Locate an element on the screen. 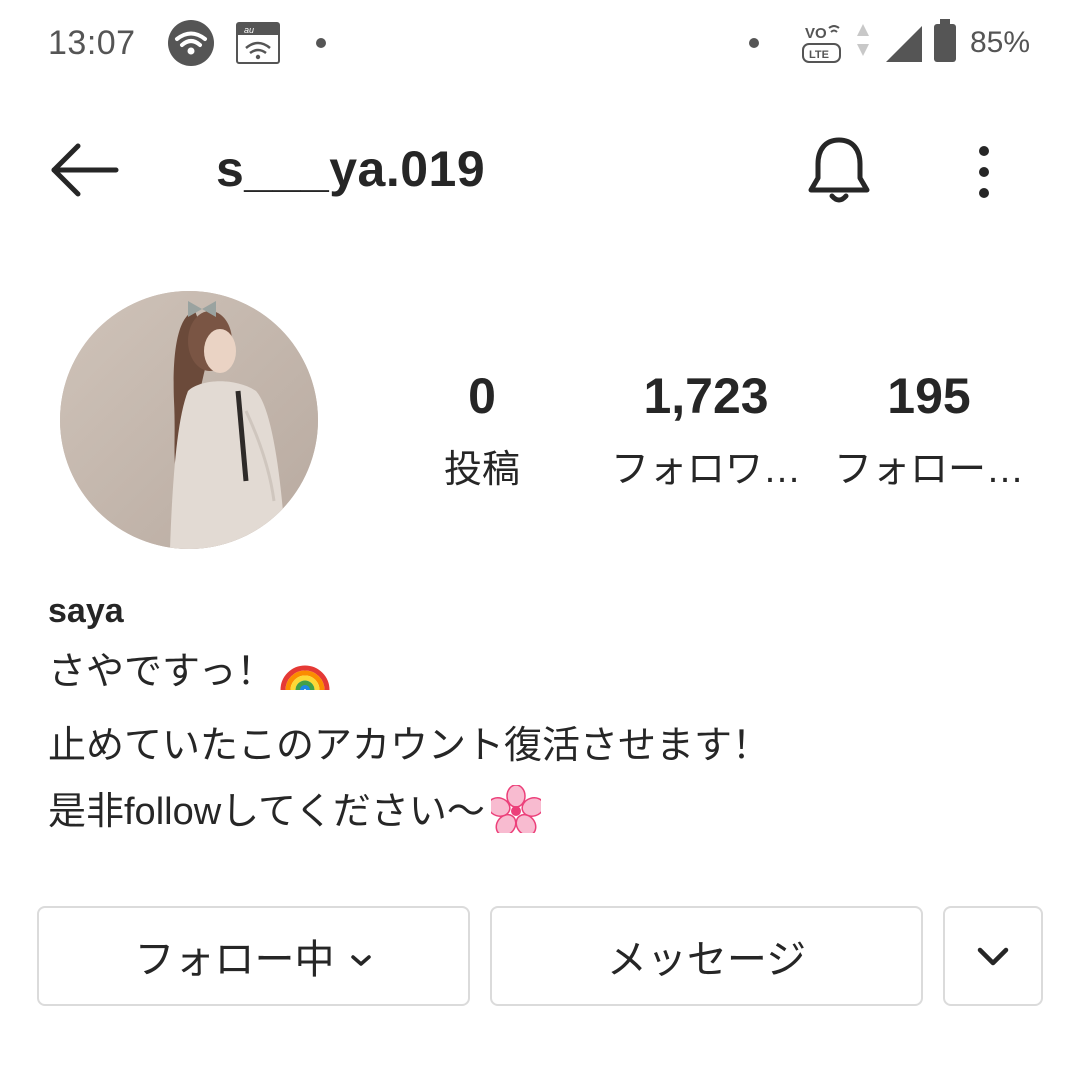 Image resolution: width=1080 pixels, height=1080 pixels. more-vertical-icon is located at coordinates (984, 172).